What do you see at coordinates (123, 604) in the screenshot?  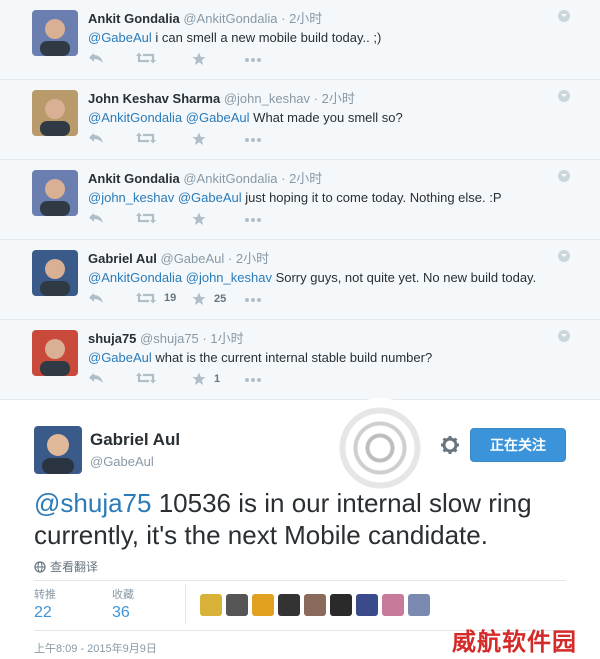 I see `like-stat: 收藏 36` at bounding box center [123, 604].